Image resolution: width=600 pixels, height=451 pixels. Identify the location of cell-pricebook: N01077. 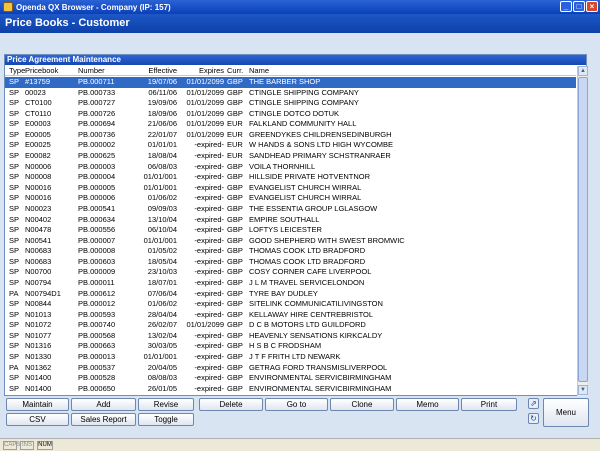
(38, 335).